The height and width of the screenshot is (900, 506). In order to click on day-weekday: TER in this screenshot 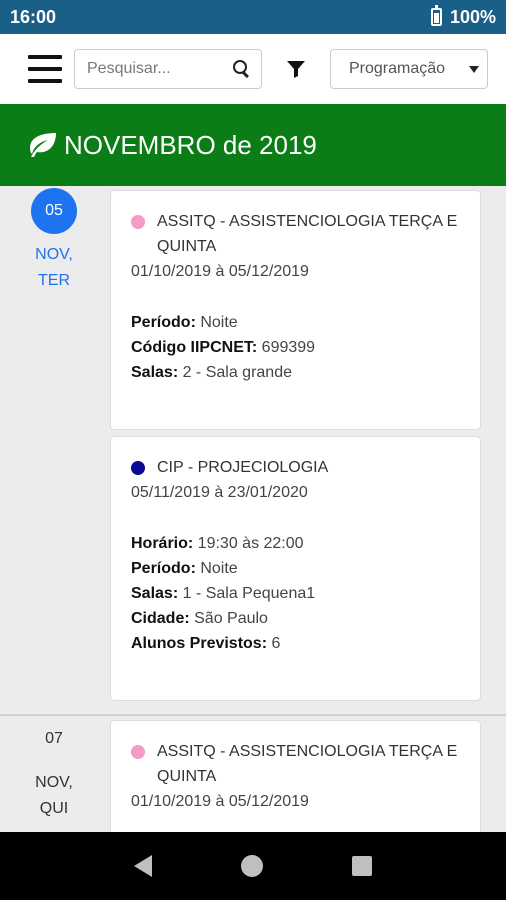, I will do `click(54, 280)`.